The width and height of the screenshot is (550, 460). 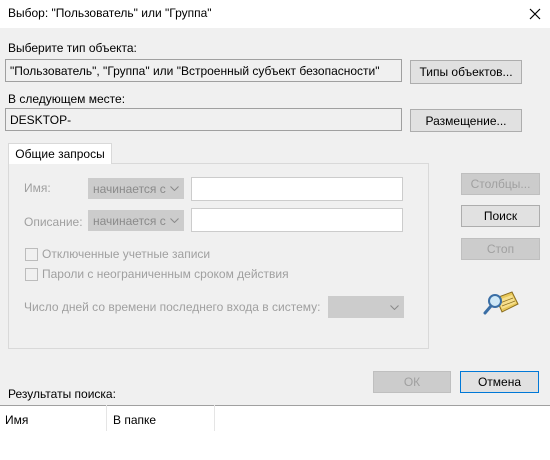 What do you see at coordinates (297, 189) in the screenshot?
I see `name-input` at bounding box center [297, 189].